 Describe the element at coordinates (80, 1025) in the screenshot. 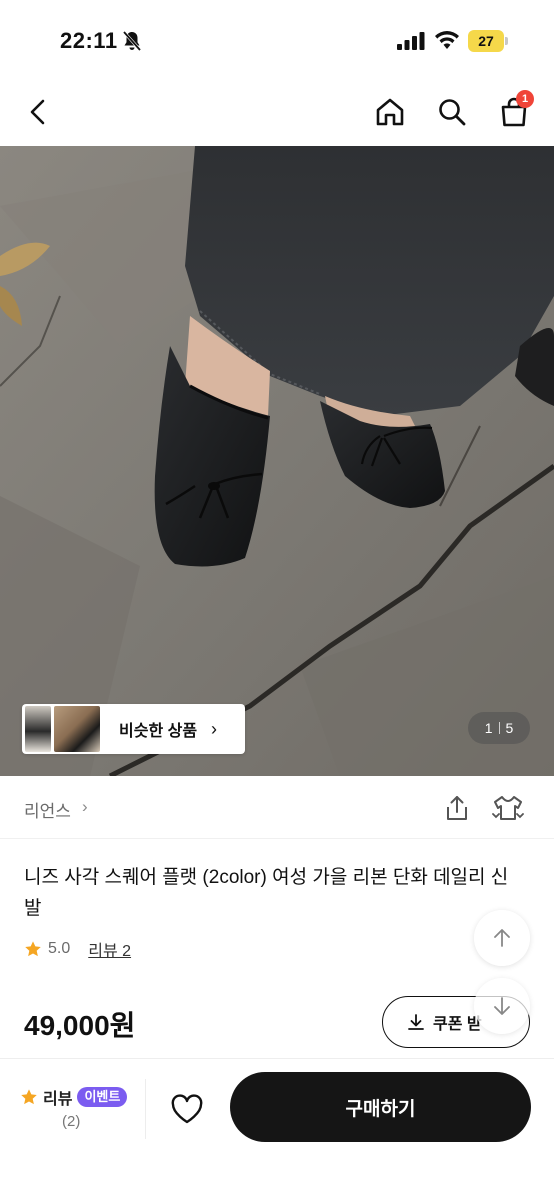

I see `product-price: 49,000원` at that location.